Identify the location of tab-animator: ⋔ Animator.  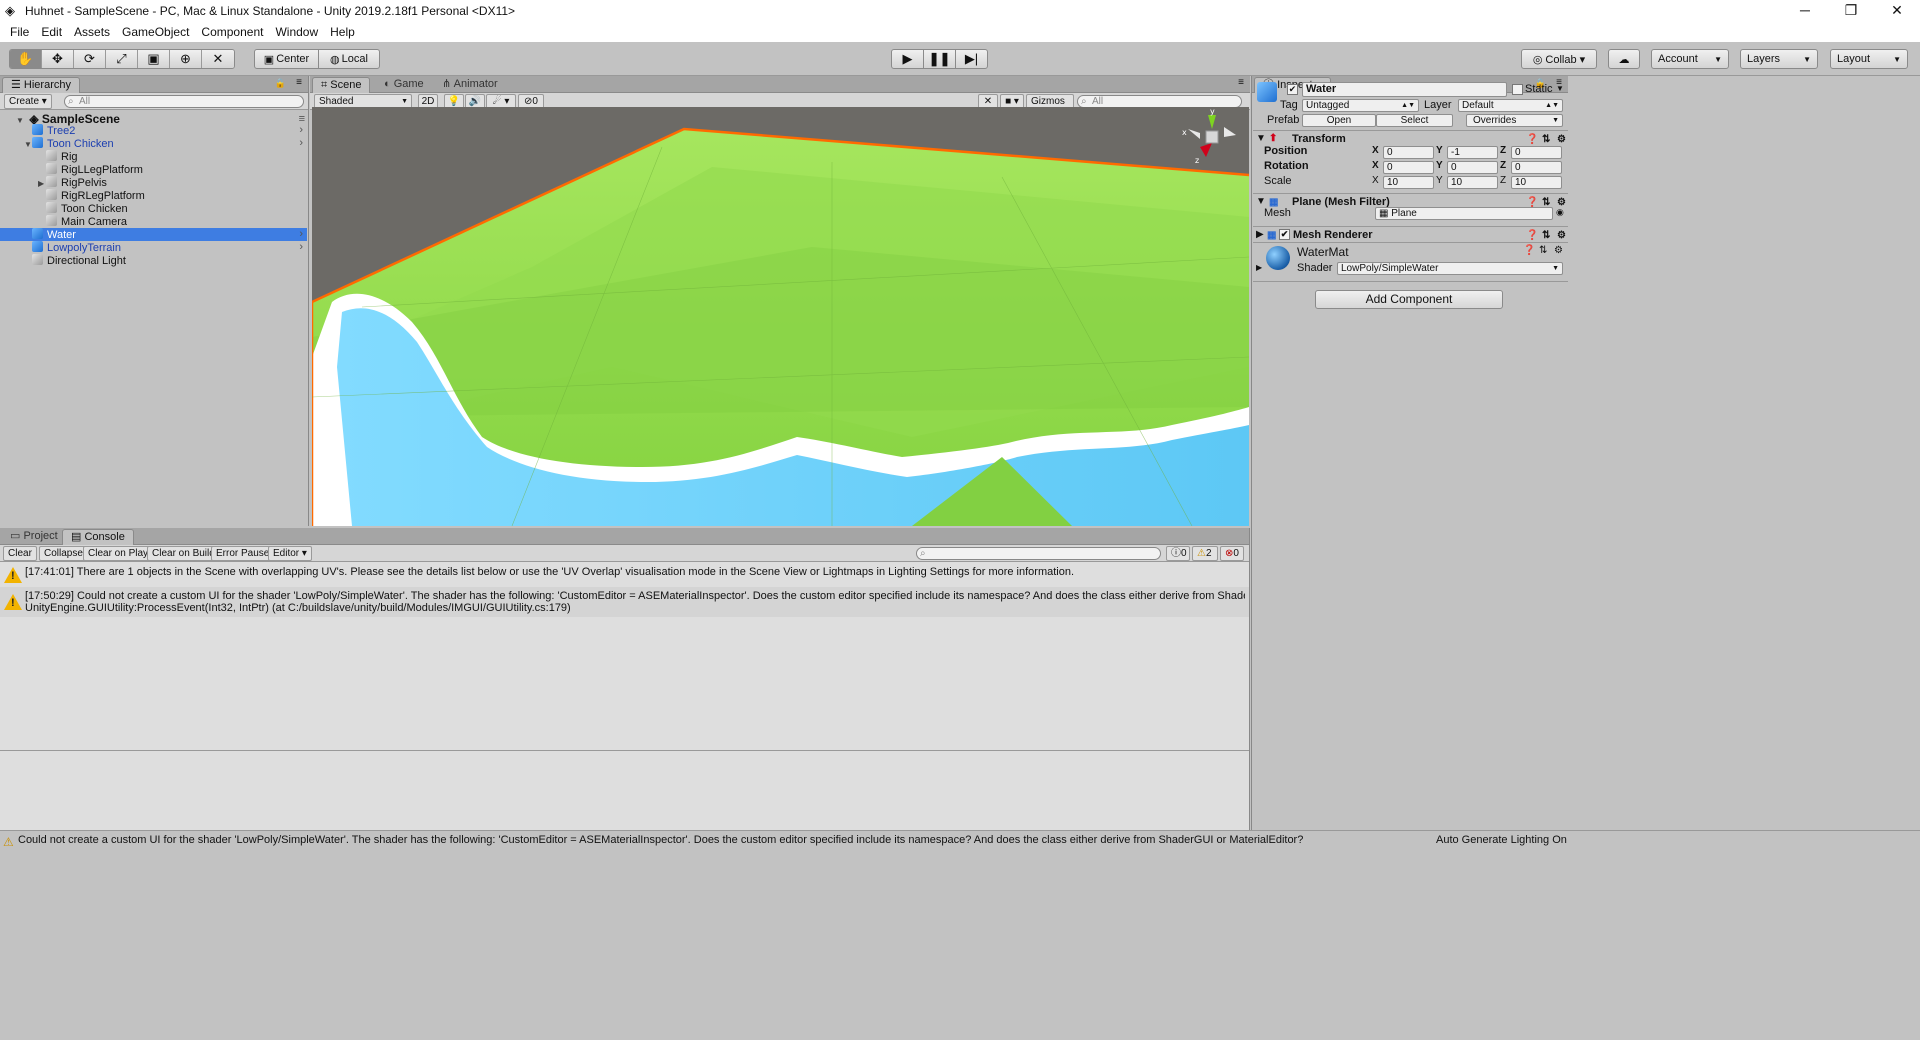
(470, 85).